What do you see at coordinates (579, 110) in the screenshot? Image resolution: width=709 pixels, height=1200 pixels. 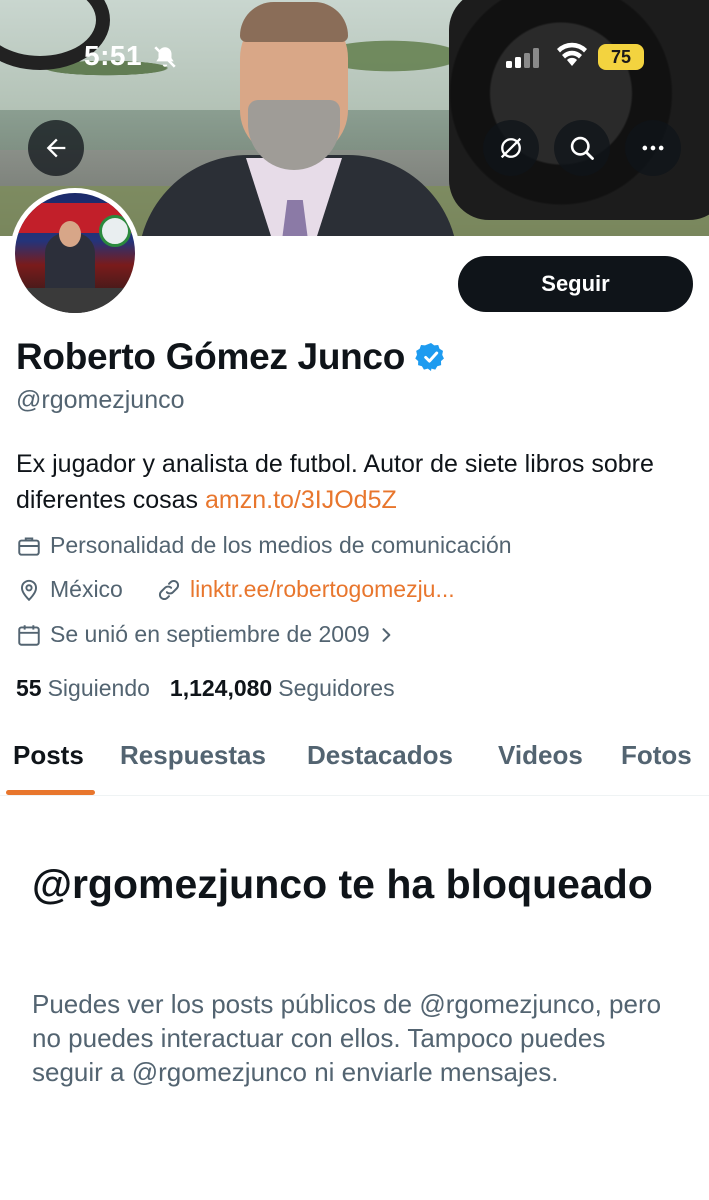 I see `banner-camera` at bounding box center [579, 110].